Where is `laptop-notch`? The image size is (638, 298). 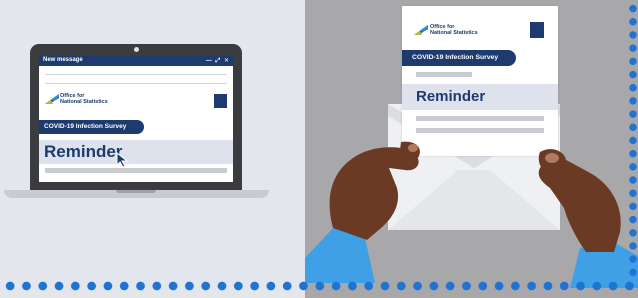
laptop-notch is located at coordinates (136, 191).